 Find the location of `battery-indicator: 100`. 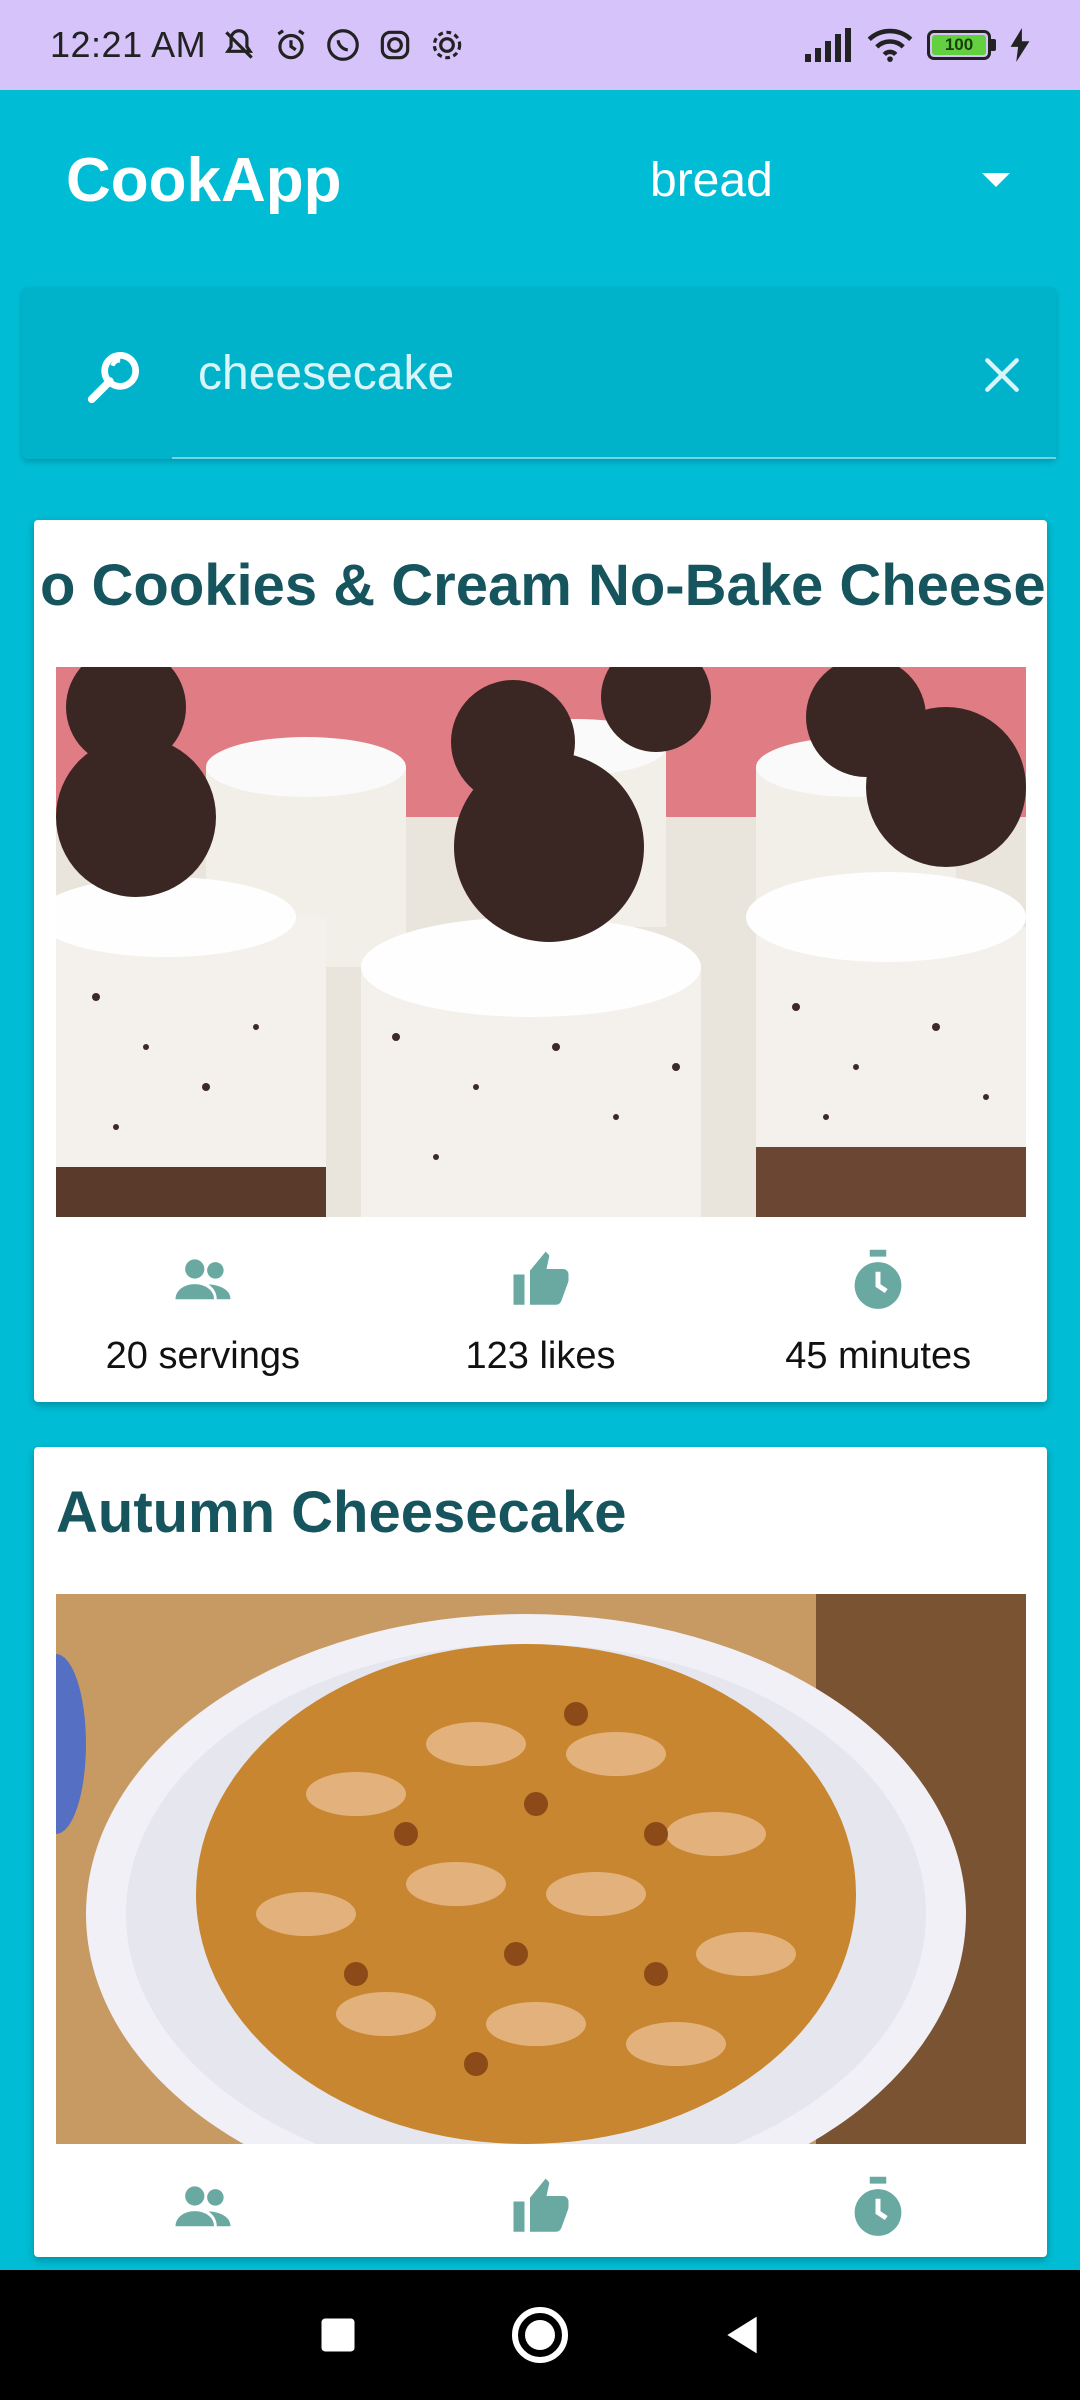

battery-indicator: 100 is located at coordinates (961, 45).